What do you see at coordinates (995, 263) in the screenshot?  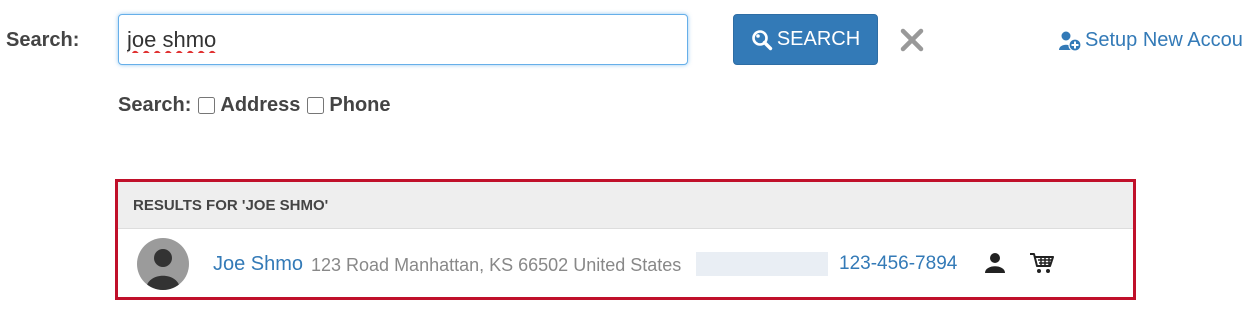 I see `profile-icon` at bounding box center [995, 263].